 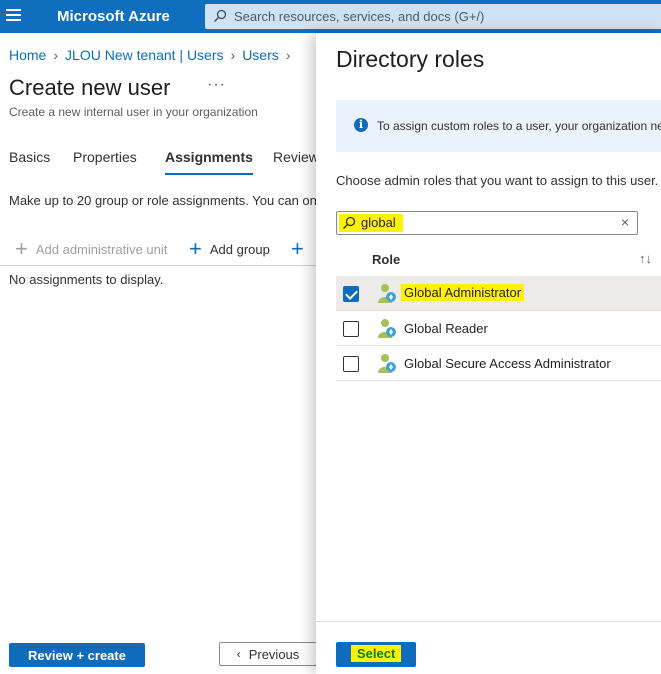 I want to click on previous-button: ‹ Previous, so click(x=268, y=654).